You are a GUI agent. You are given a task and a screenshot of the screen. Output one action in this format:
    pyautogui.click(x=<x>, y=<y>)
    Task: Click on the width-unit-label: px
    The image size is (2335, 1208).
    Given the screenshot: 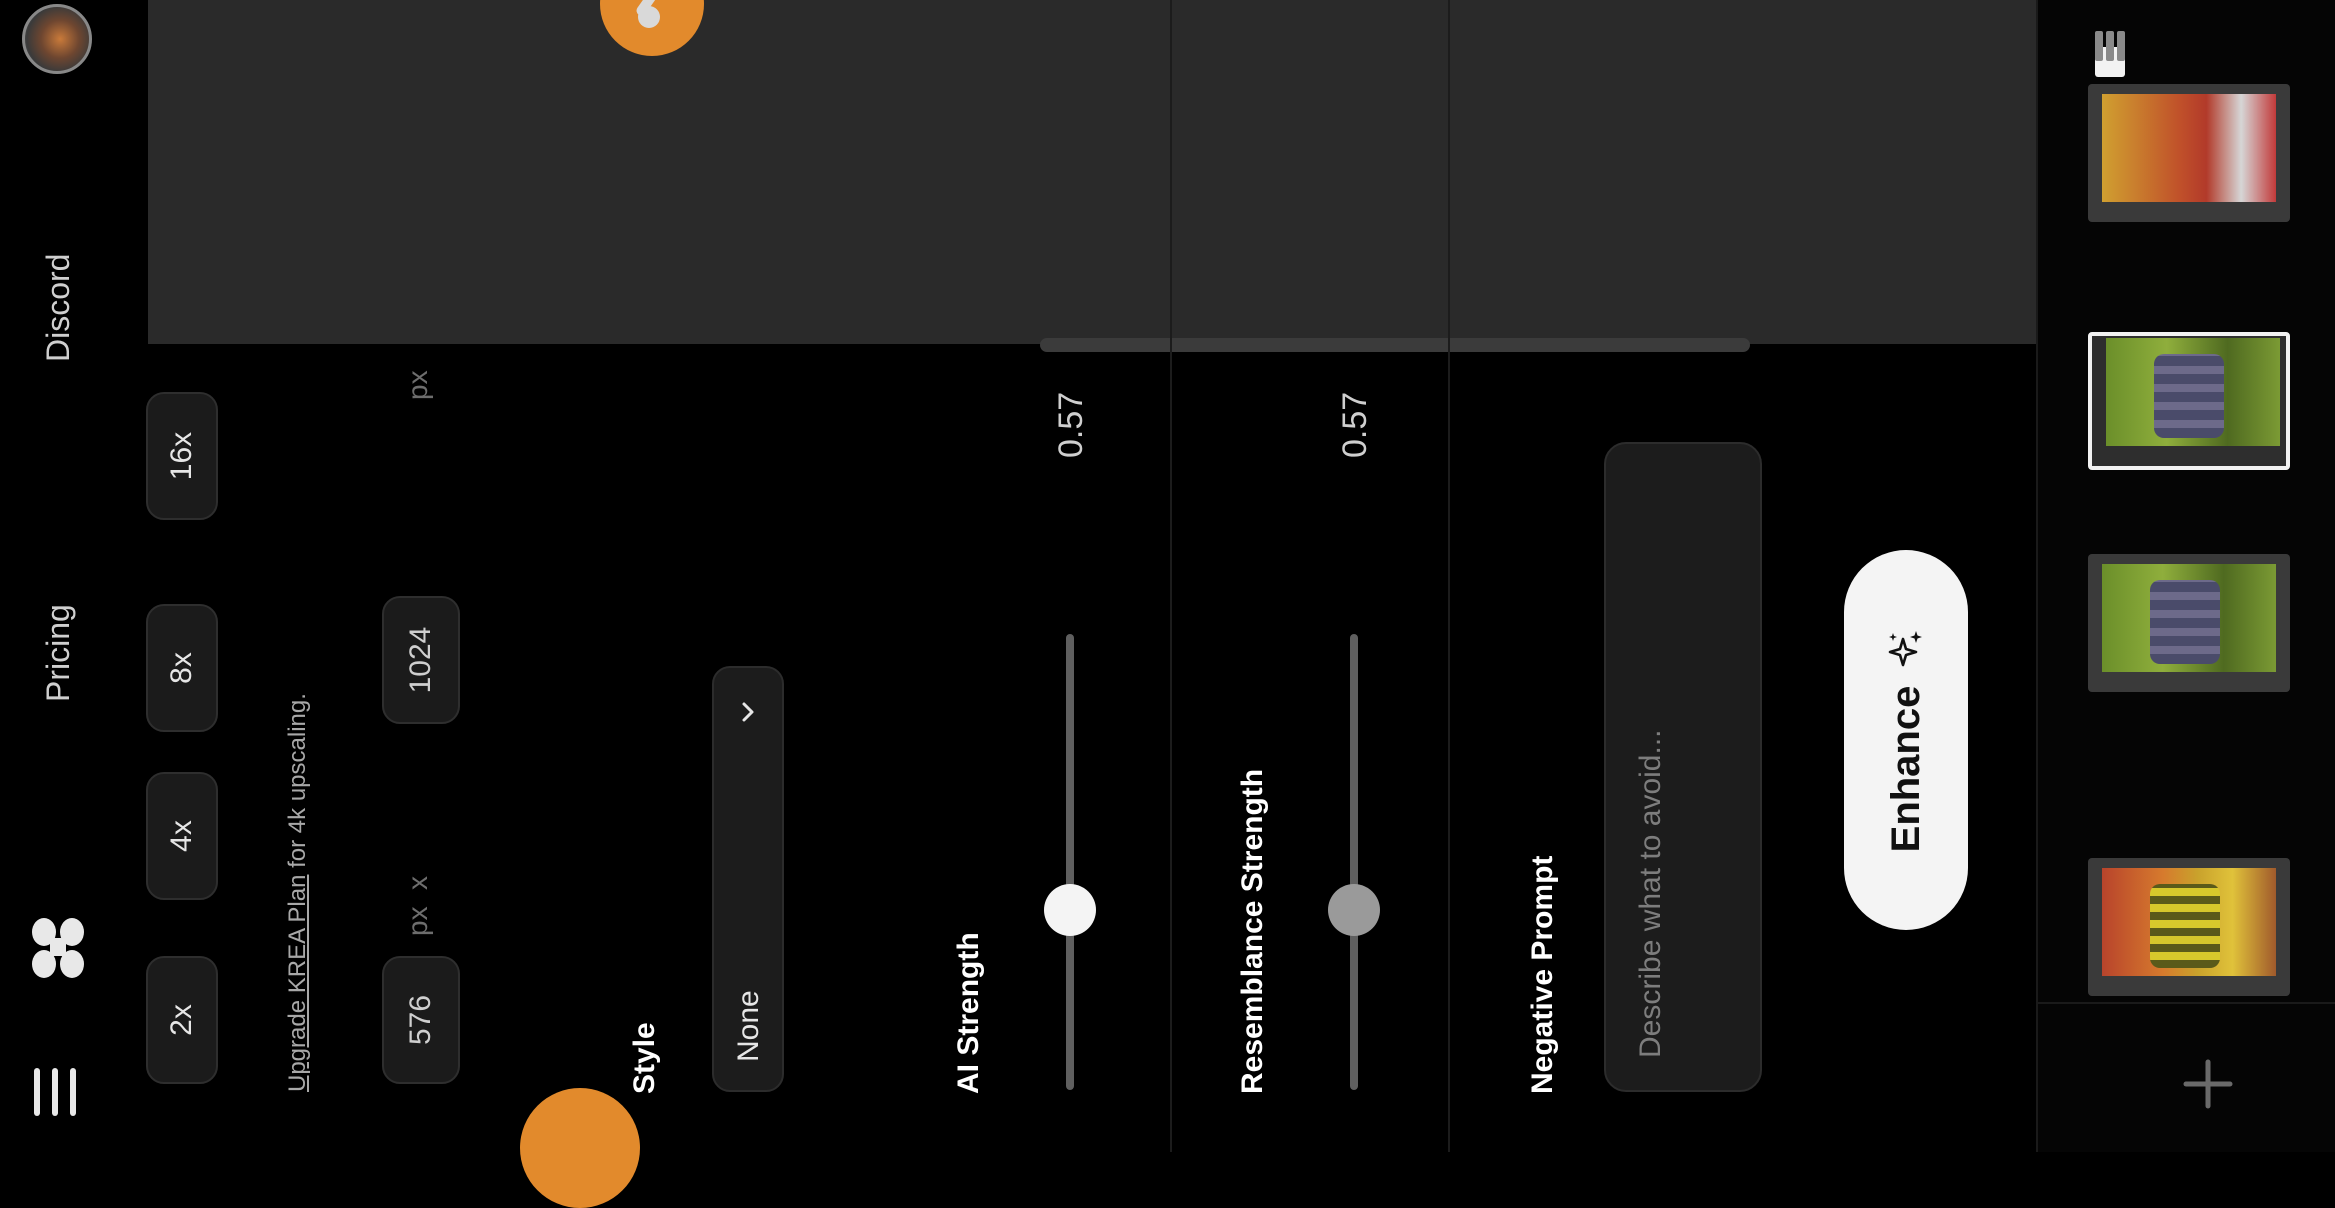 What is the action you would take?
    pyautogui.click(x=417, y=921)
    